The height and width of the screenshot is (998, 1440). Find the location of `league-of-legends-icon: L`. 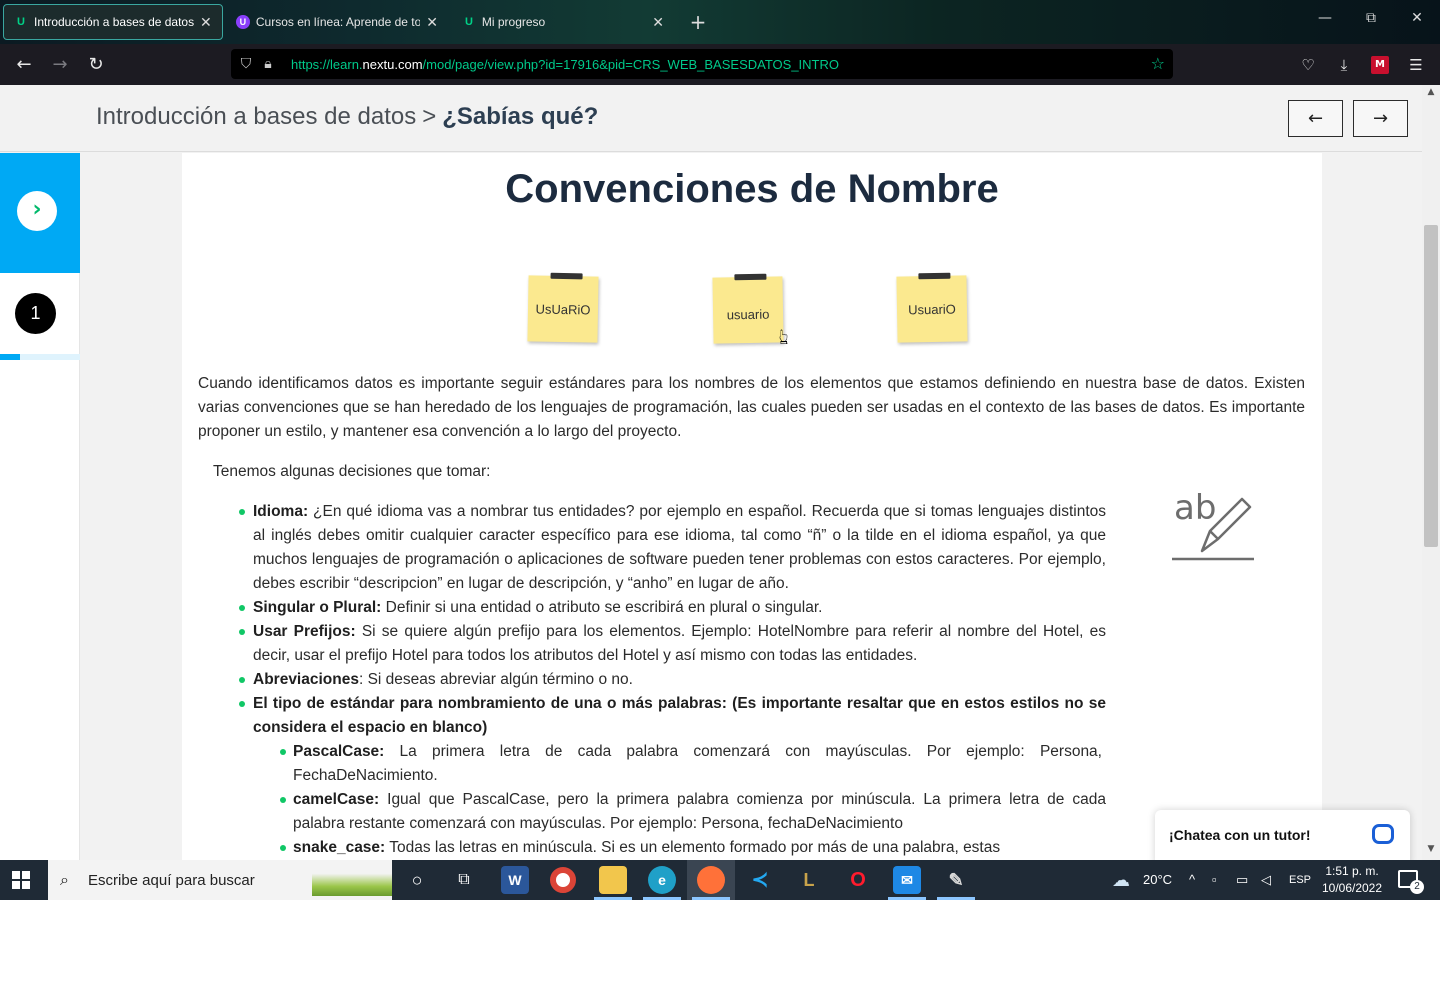

league-of-legends-icon: L is located at coordinates (809, 880).